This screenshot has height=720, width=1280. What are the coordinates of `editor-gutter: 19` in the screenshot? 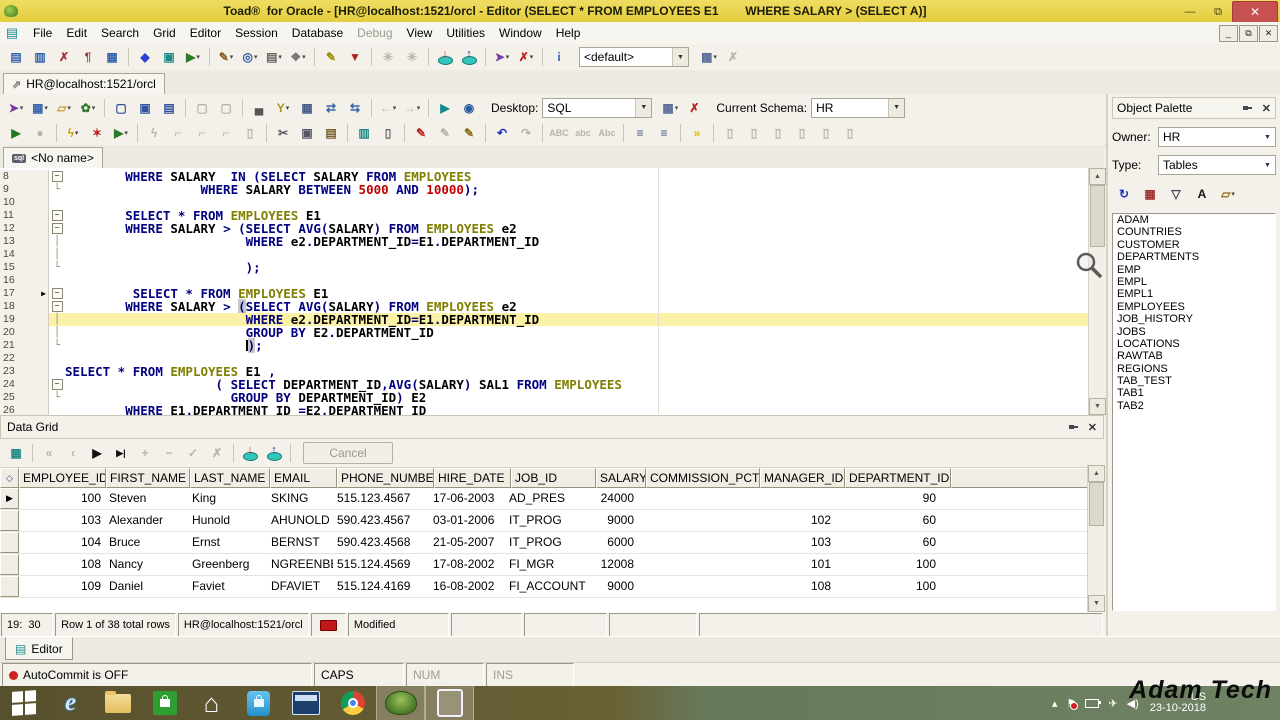 It's located at (24, 319).